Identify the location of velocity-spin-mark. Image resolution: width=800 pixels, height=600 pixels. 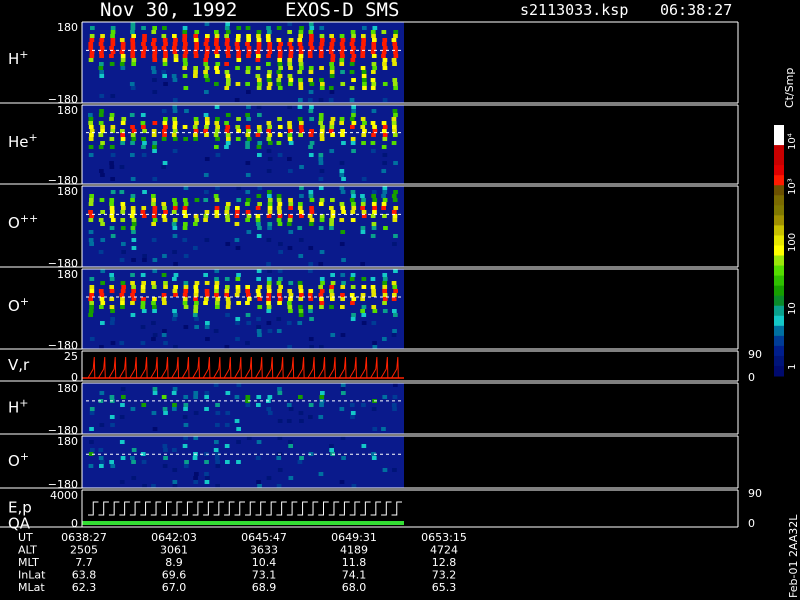
(206, 367).